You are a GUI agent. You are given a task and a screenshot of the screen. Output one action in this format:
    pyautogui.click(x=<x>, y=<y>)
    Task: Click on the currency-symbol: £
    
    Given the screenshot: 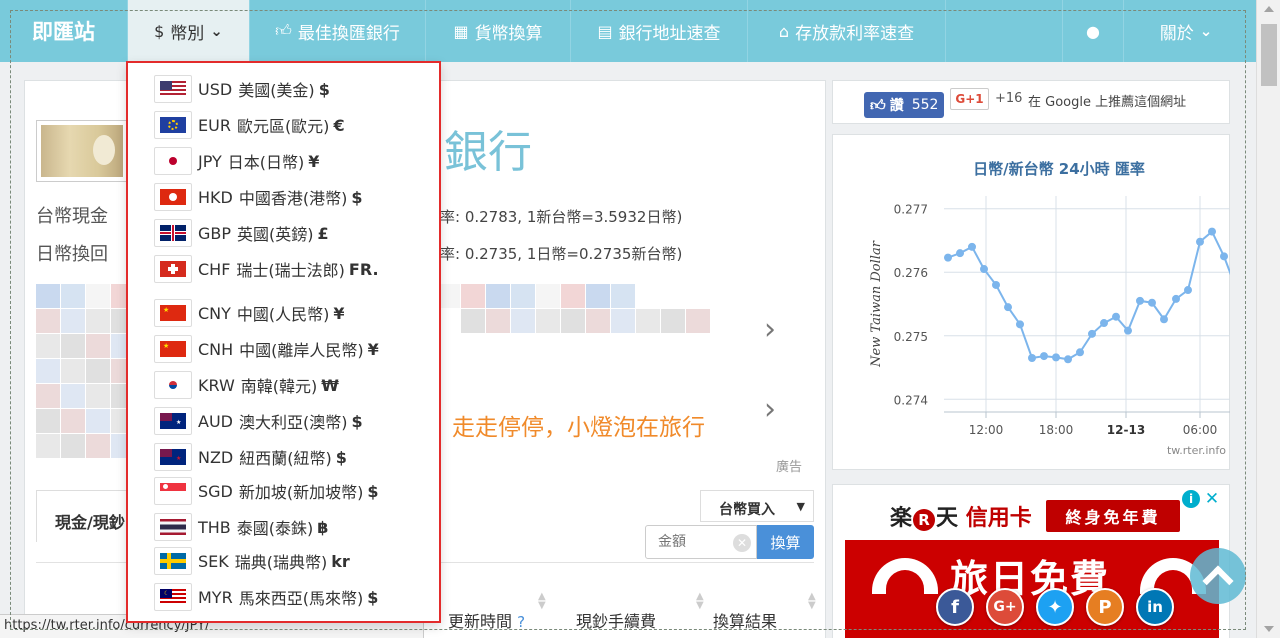 What is the action you would take?
    pyautogui.click(x=323, y=233)
    